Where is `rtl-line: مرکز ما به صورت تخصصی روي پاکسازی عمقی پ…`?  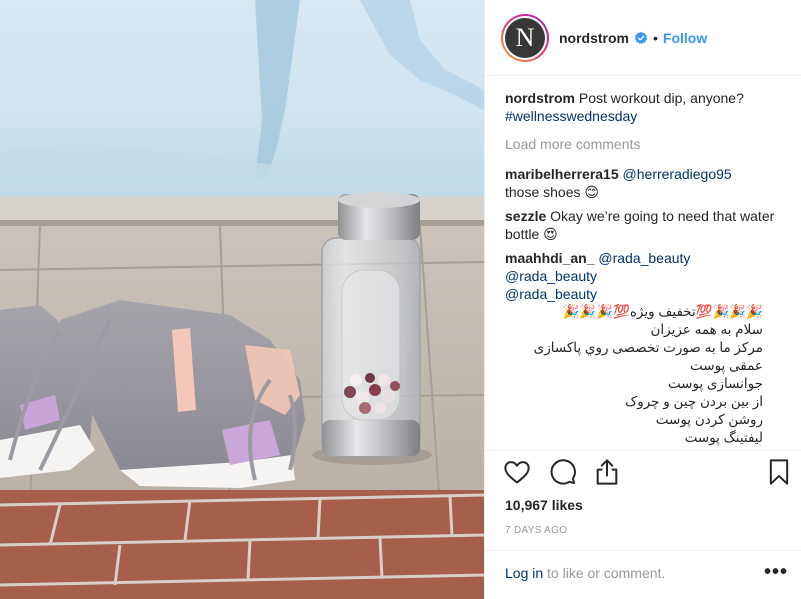 rtl-line: مرکز ما به صورت تخصصی روي پاکسازی عمقی پ… is located at coordinates (648, 356).